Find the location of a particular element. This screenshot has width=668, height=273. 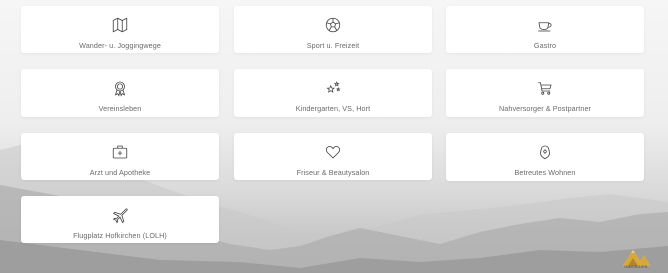

tile-arzt-apotheke: Arzt und Apotheke is located at coordinates (120, 156).